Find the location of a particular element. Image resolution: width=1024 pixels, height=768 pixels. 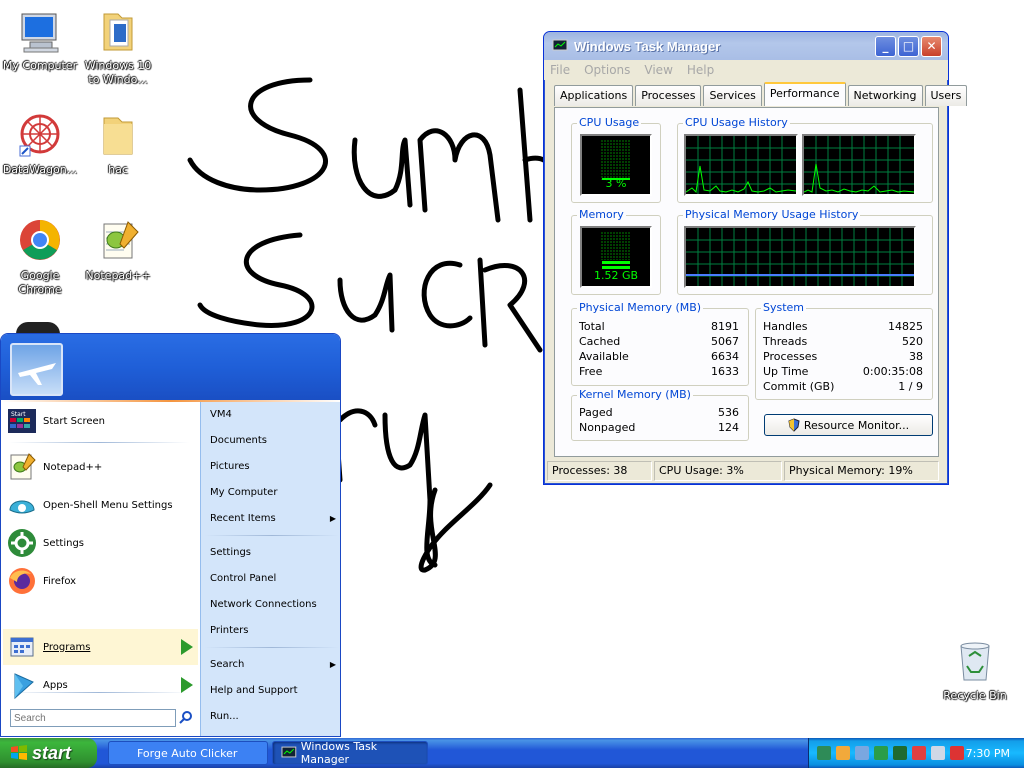

security-icon is located at coordinates (881, 753).